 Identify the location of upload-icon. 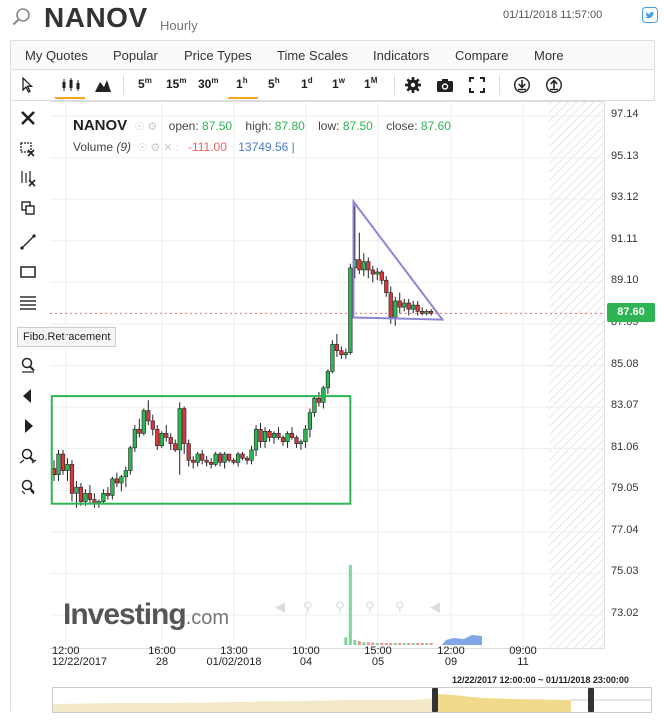
(554, 85).